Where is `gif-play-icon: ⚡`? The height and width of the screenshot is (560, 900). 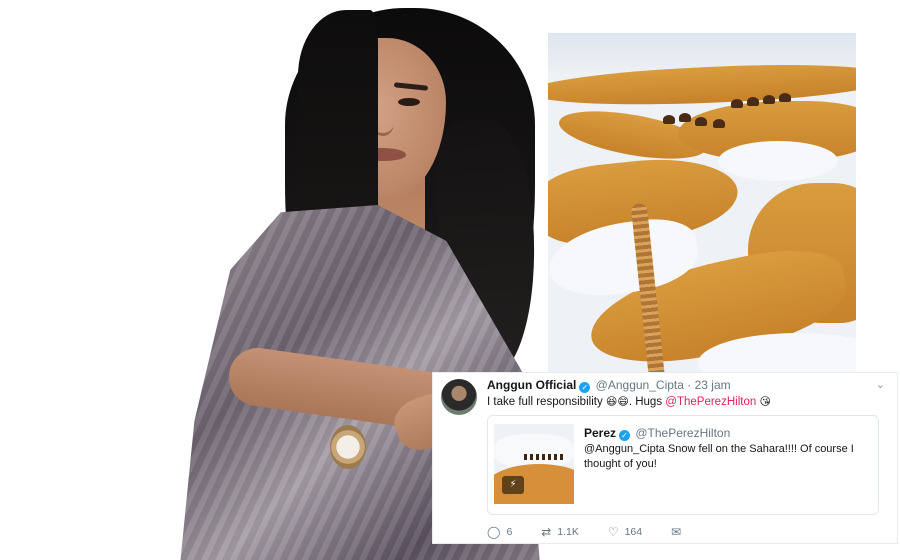 gif-play-icon: ⚡ is located at coordinates (513, 485).